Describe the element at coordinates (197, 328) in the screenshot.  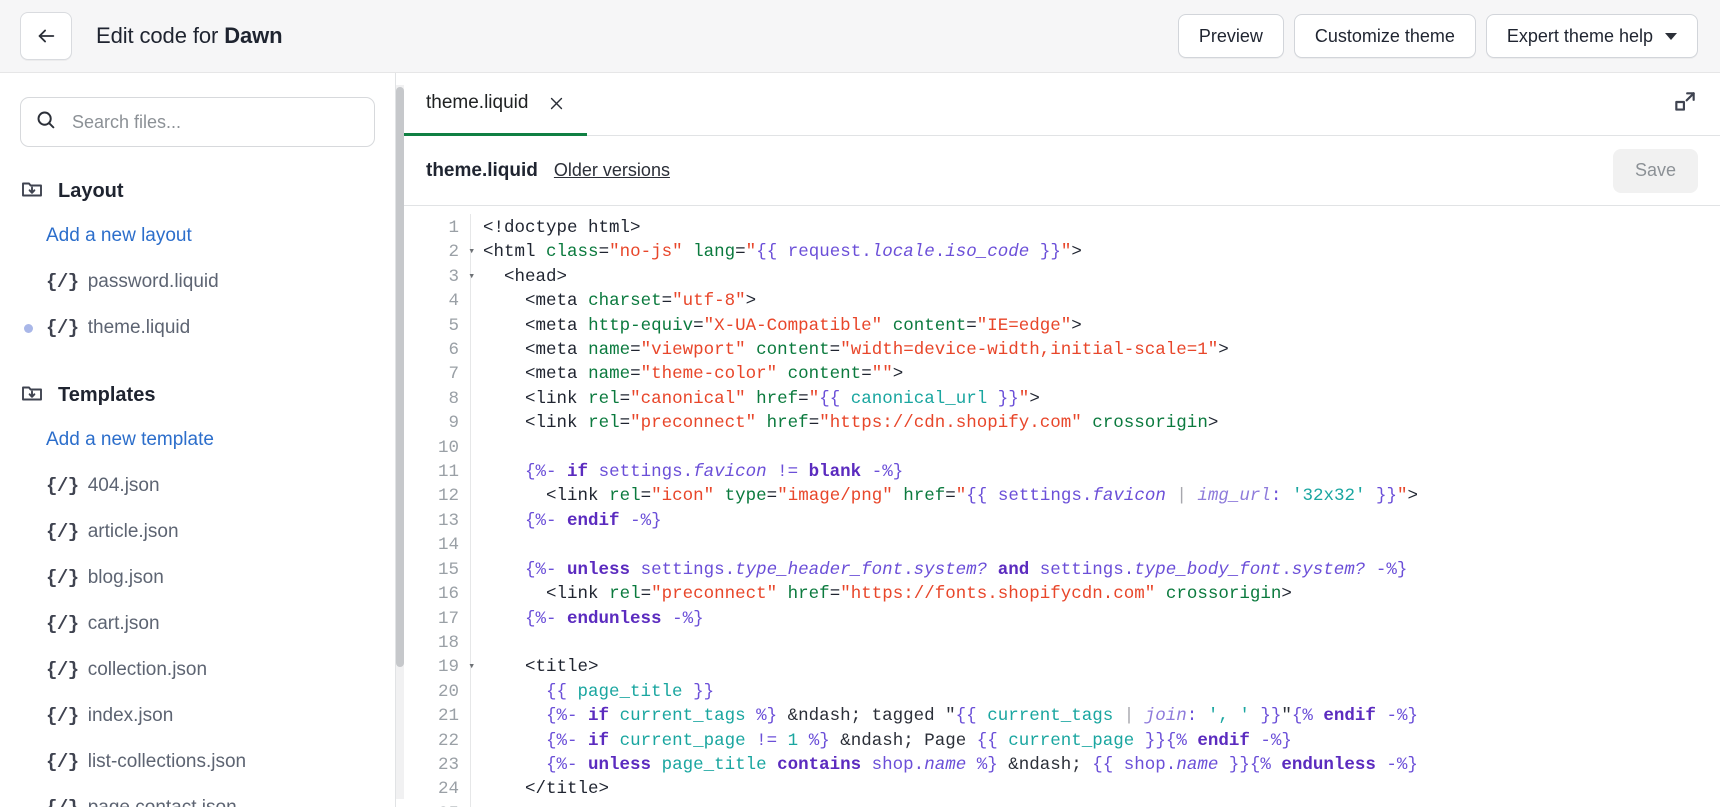
I see `sidebar-file-theme-liquid: {/} theme.liquid` at that location.